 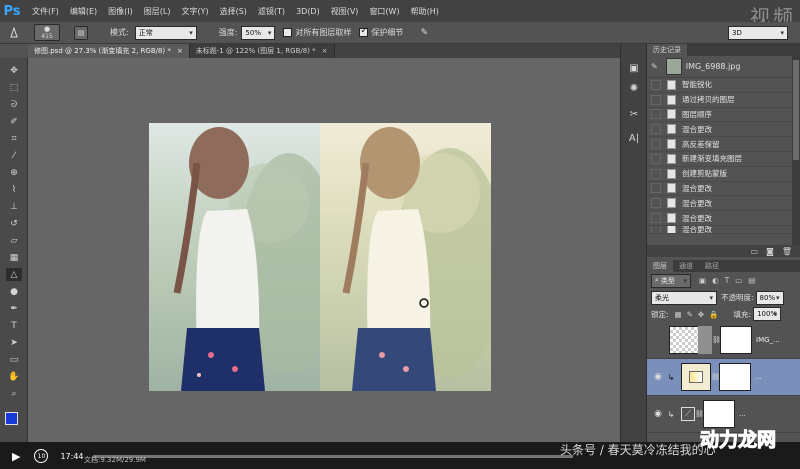 I want to click on tab-document-2: 未标题-1 @ 122% (图层 1, RGB/8) * ×, so click(x=262, y=51).